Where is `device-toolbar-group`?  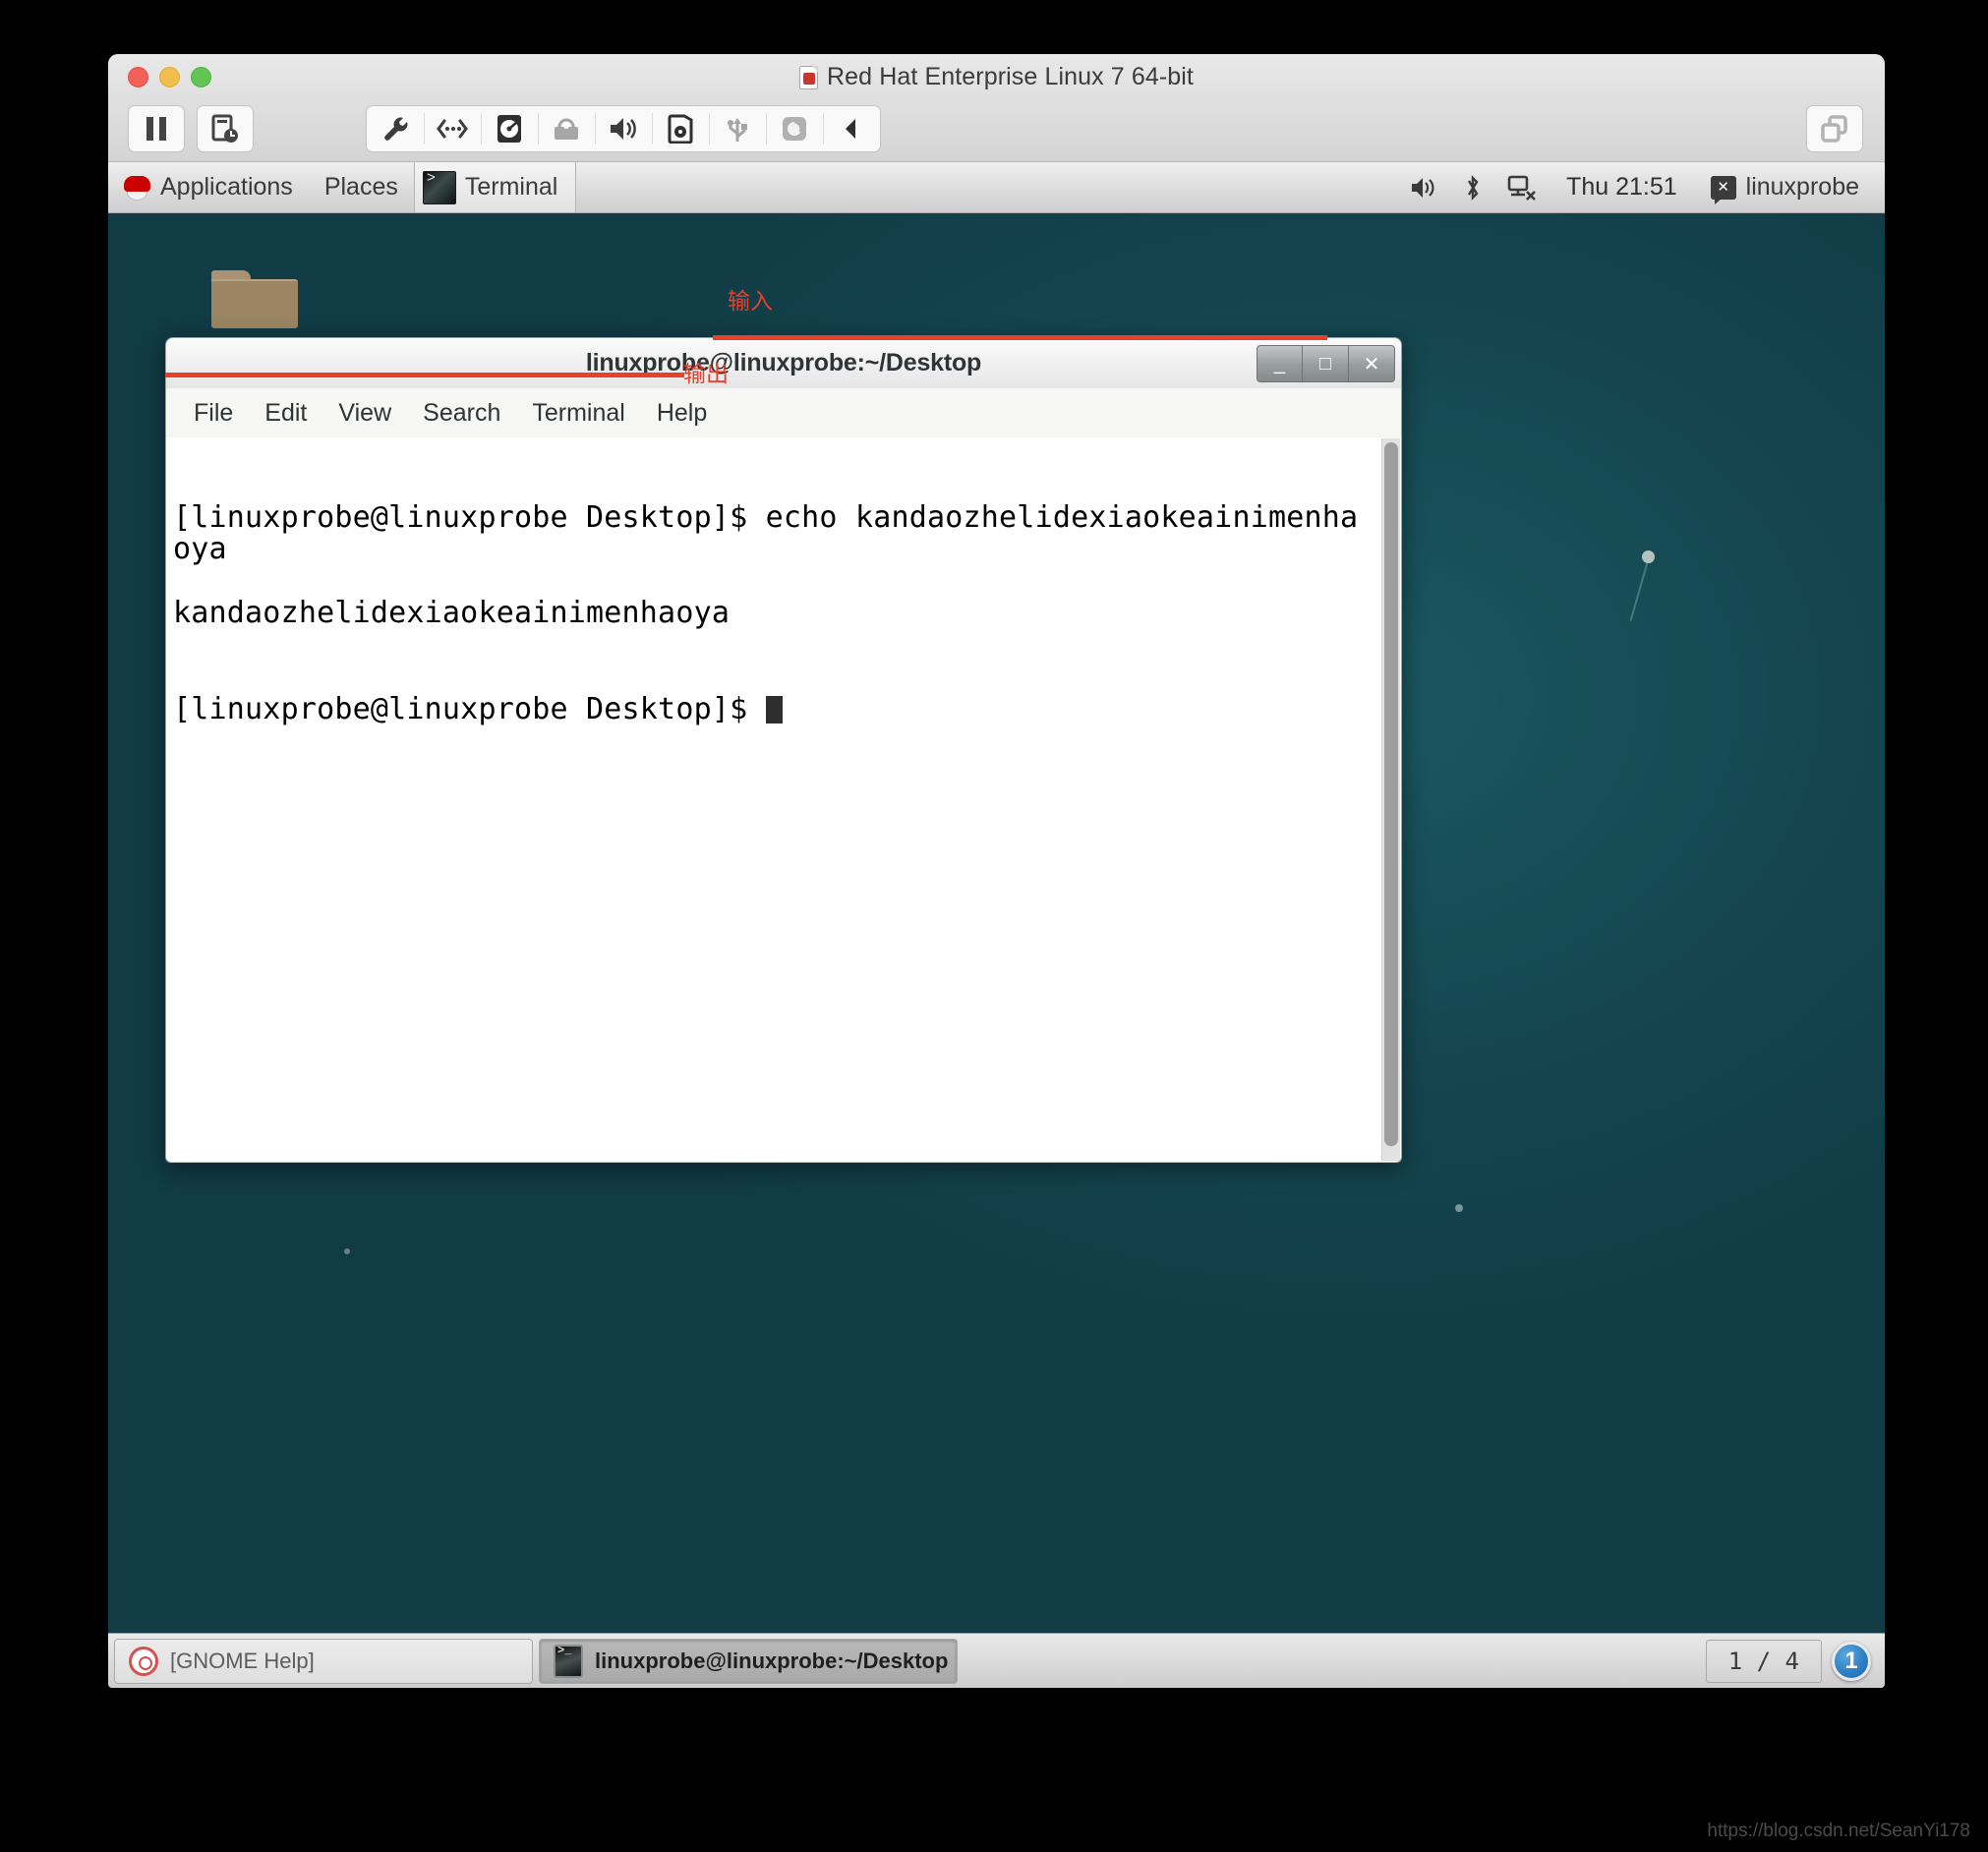 device-toolbar-group is located at coordinates (623, 129).